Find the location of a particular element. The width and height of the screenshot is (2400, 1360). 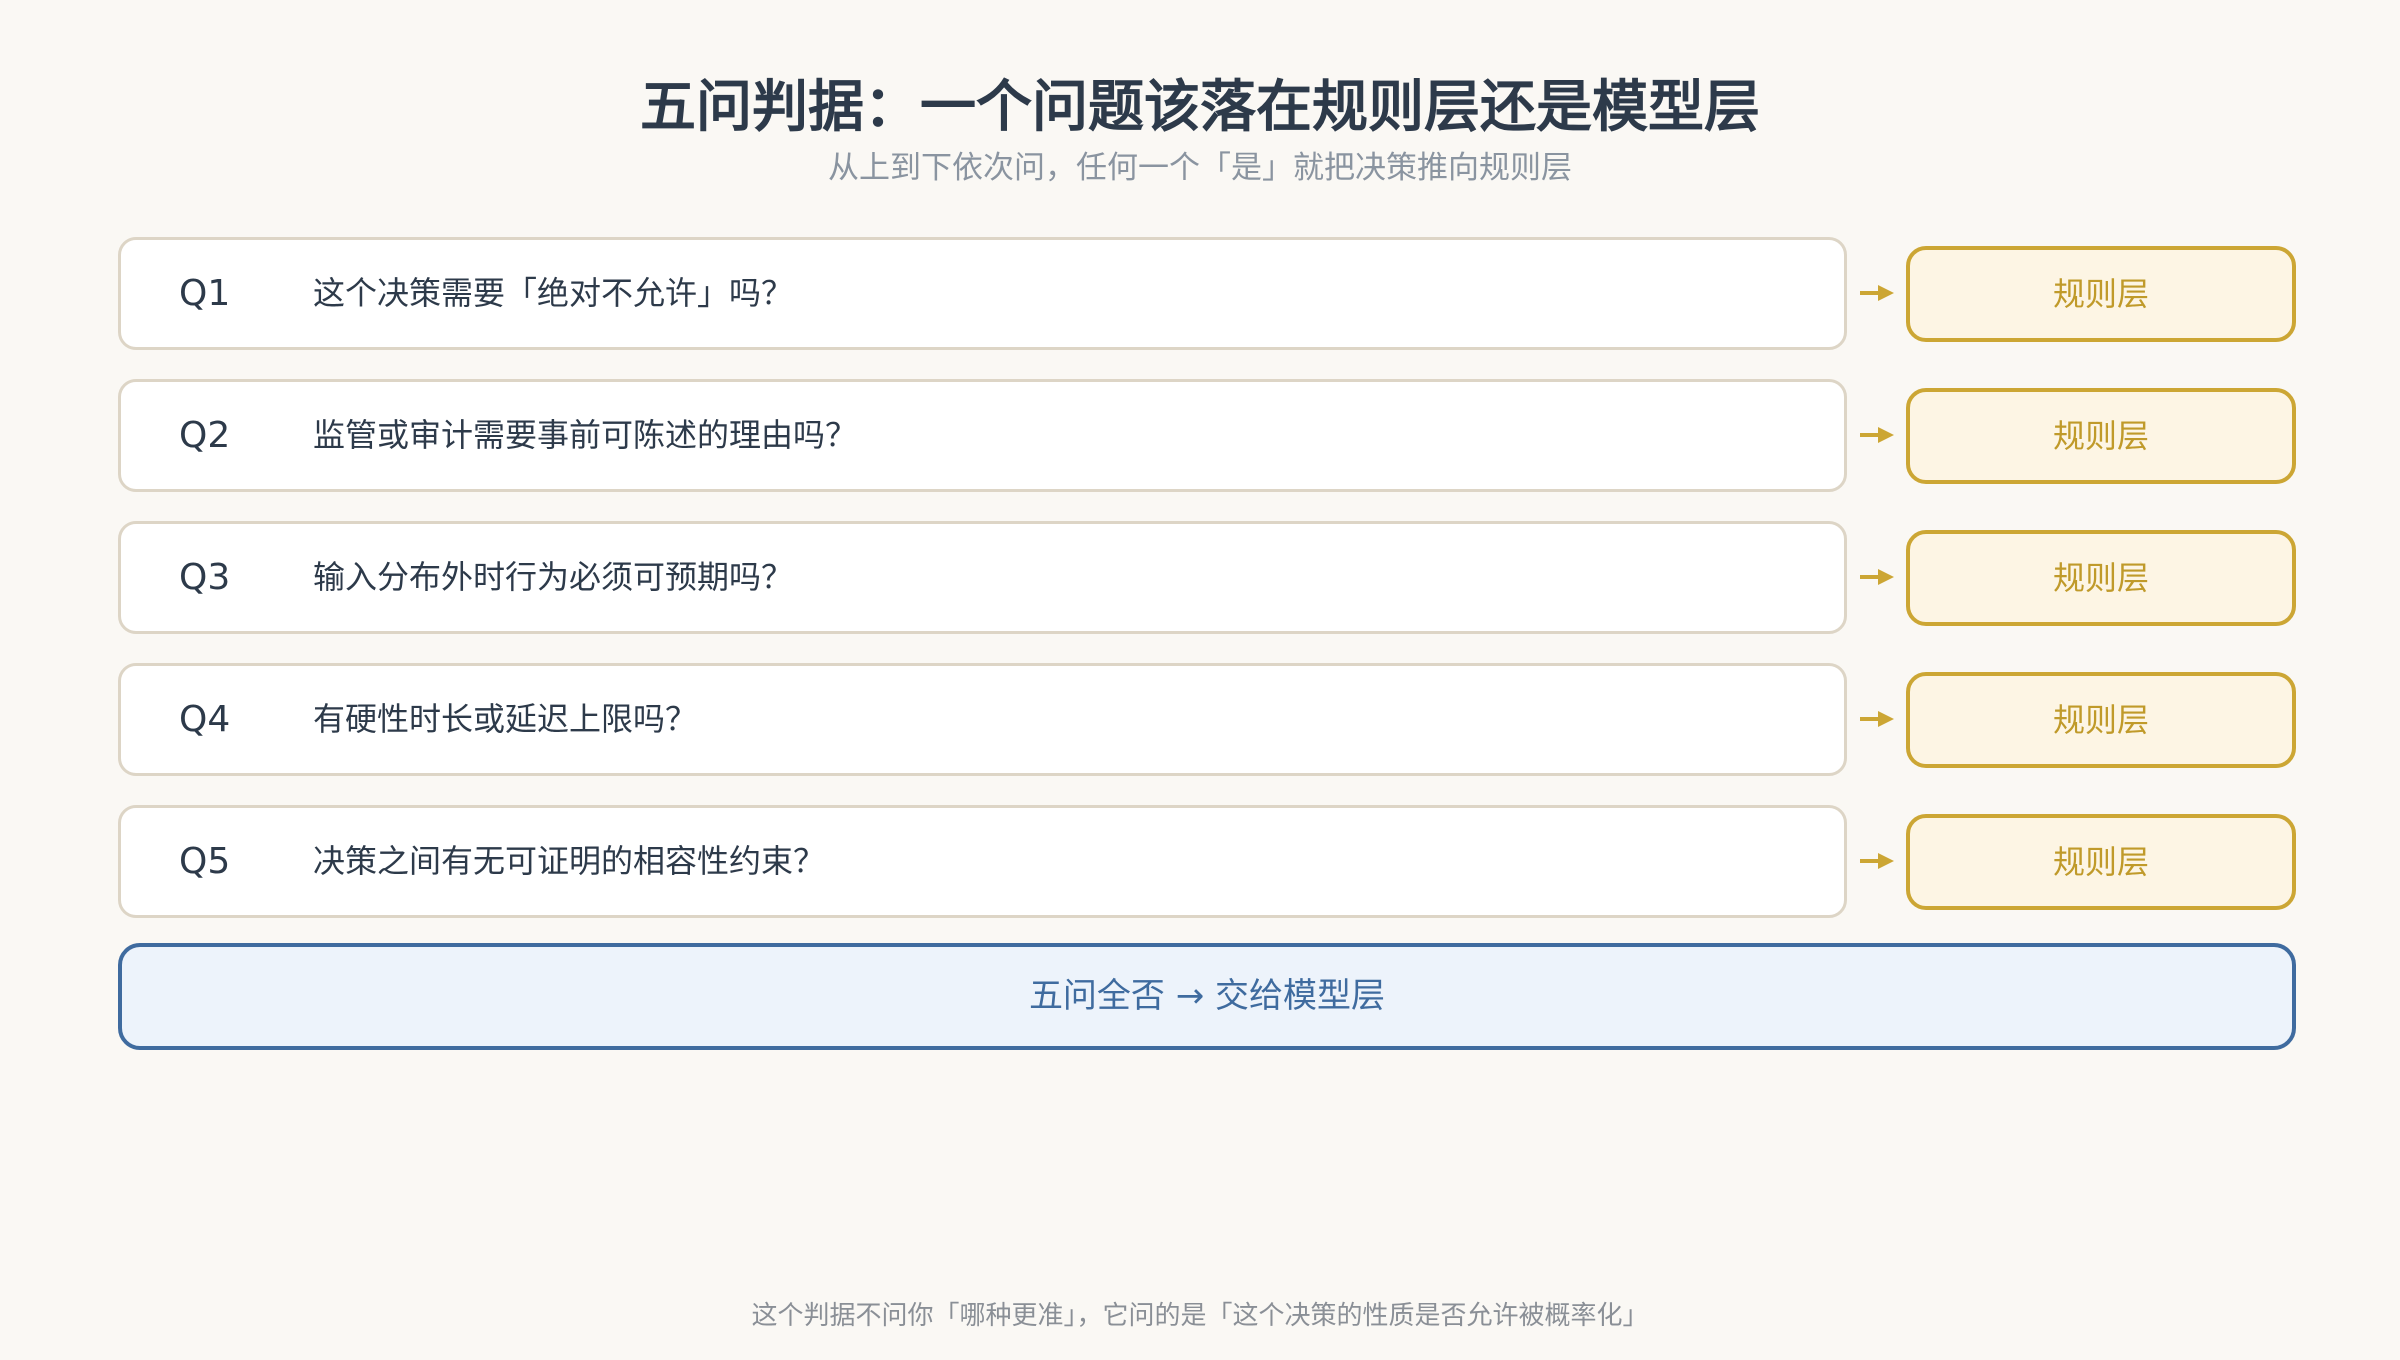

question-text: 监管或审计需要事前可陈述的理由吗？ is located at coordinates (585, 435).